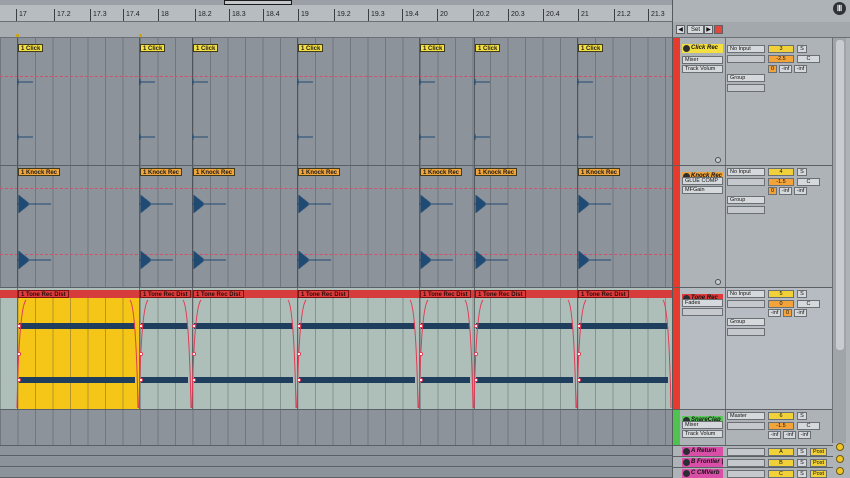 The height and width of the screenshot is (478, 850). Describe the element at coordinates (781, 49) in the screenshot. I see `track-number: 3` at that location.